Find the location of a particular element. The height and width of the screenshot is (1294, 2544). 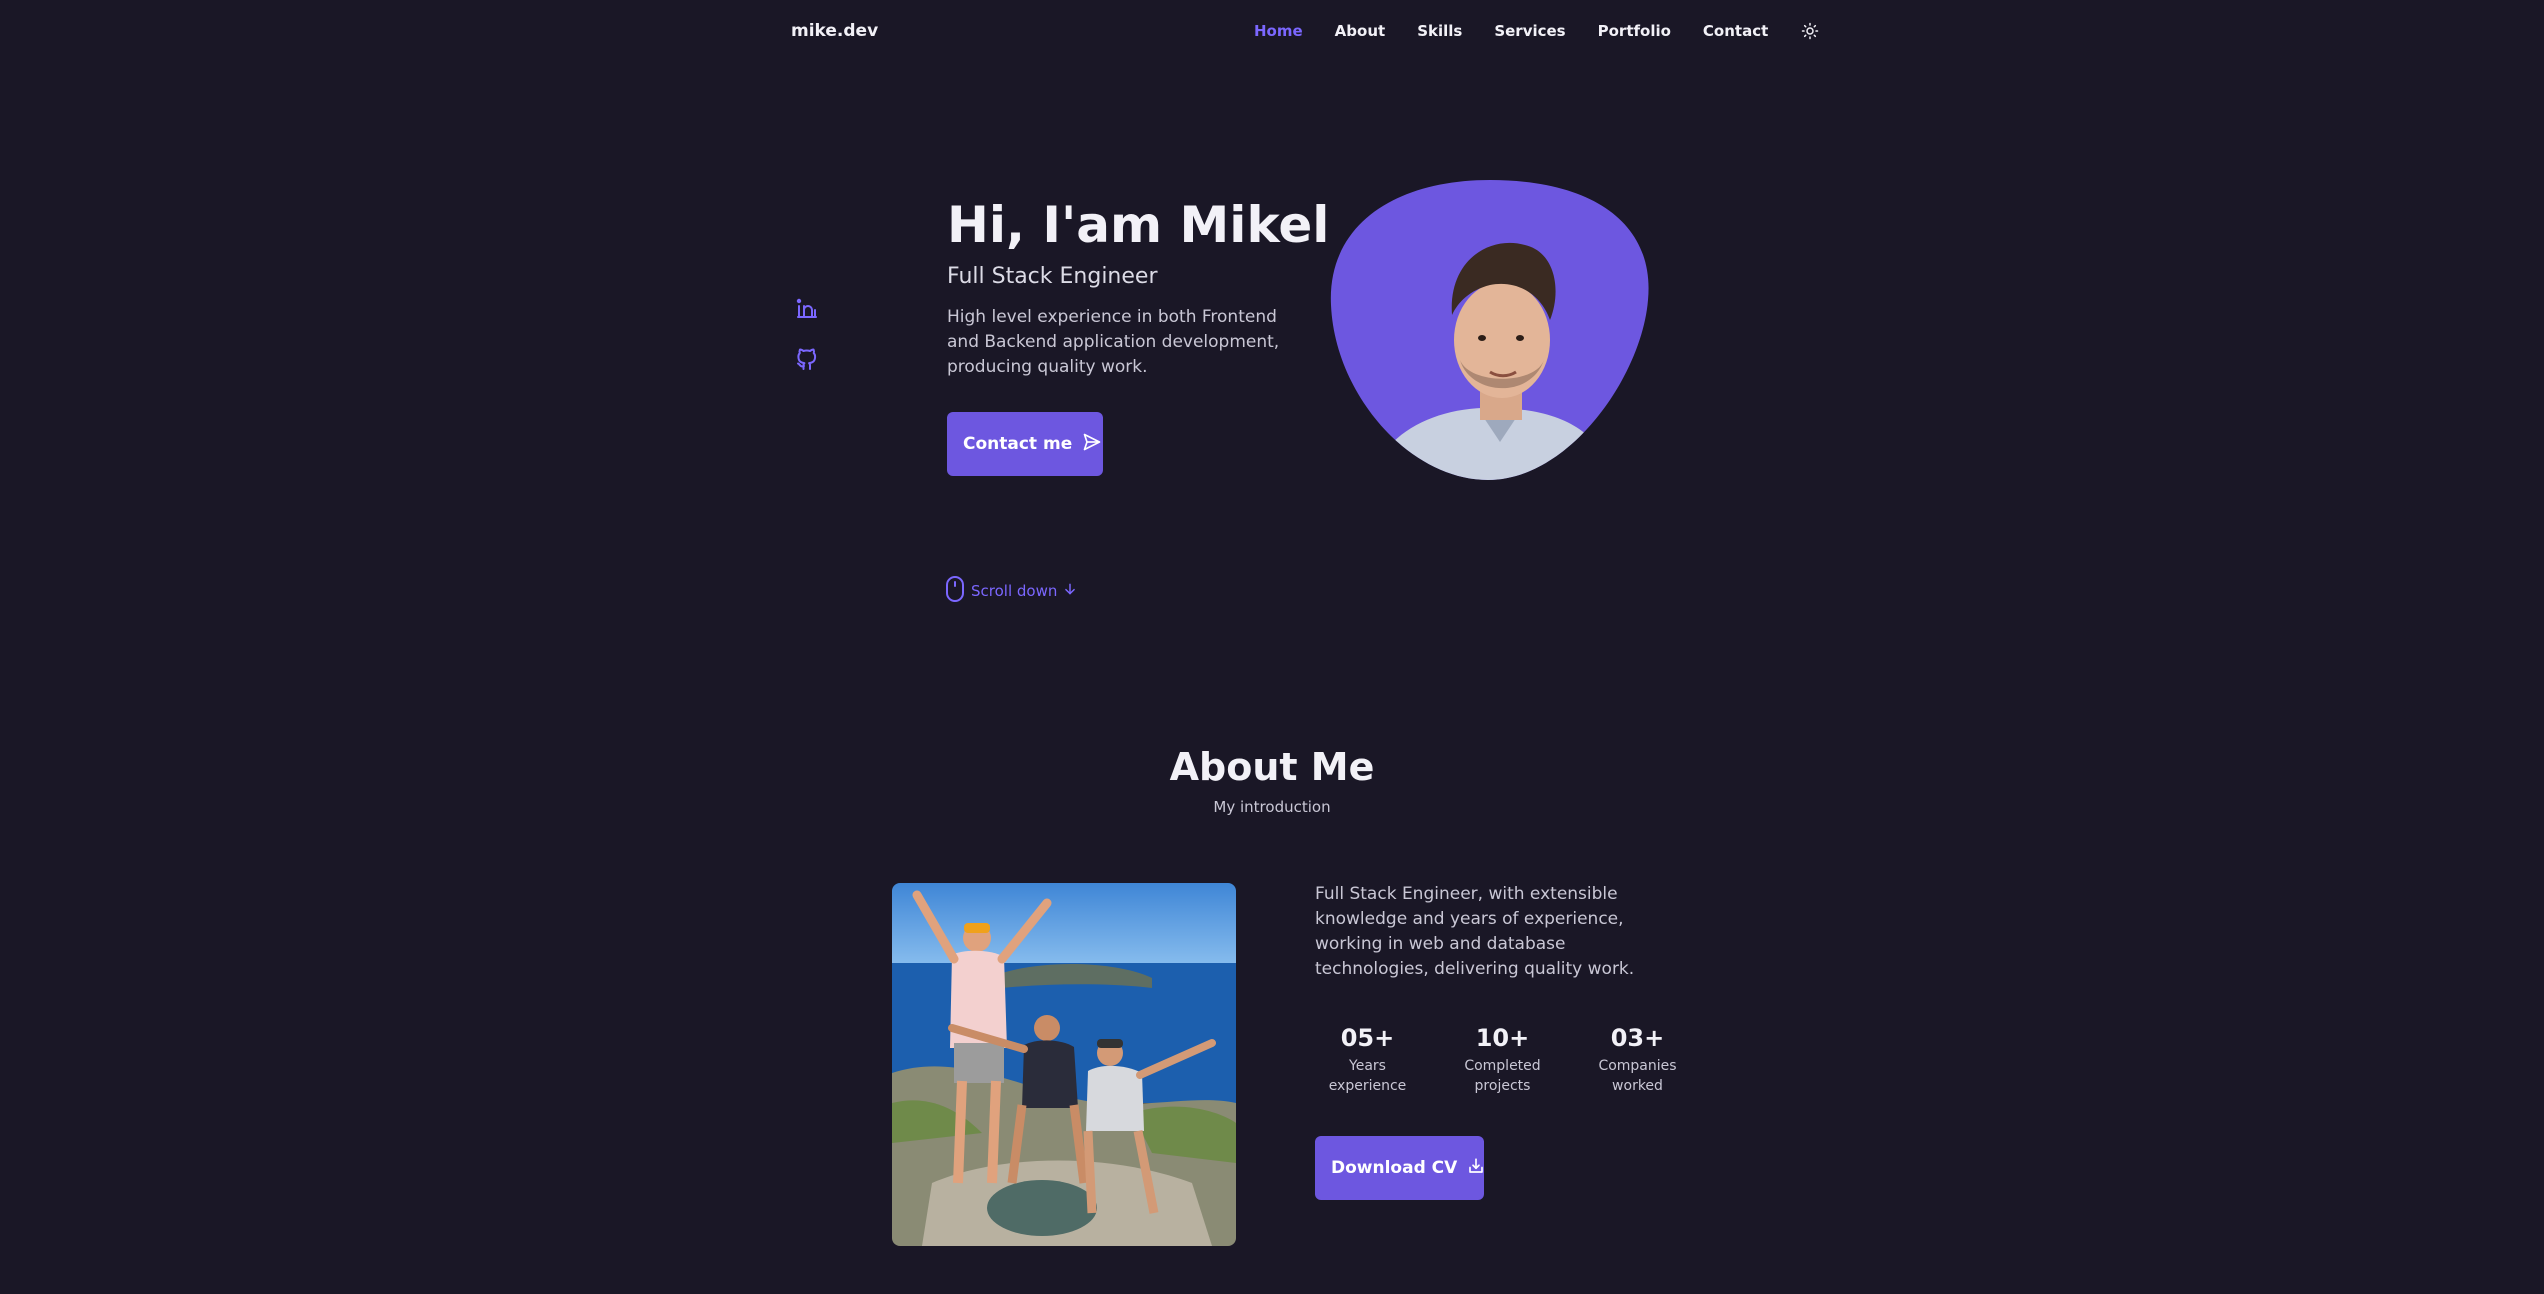

nav-contact: Contact is located at coordinates (1735, 31).